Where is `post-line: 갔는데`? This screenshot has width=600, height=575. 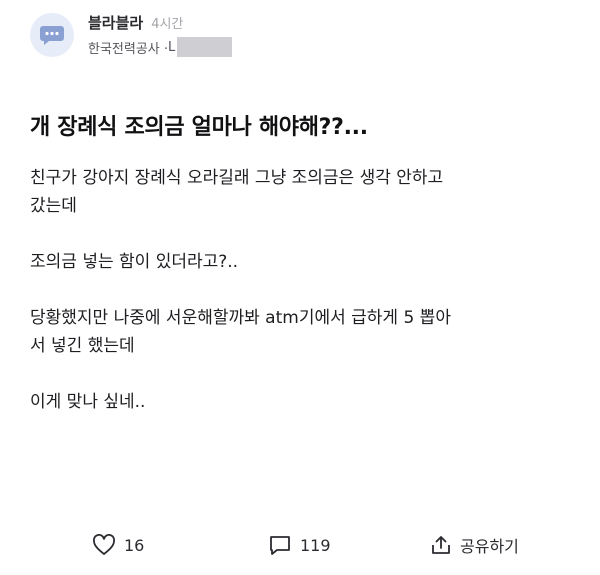
post-line: 갔는데 is located at coordinates (53, 206).